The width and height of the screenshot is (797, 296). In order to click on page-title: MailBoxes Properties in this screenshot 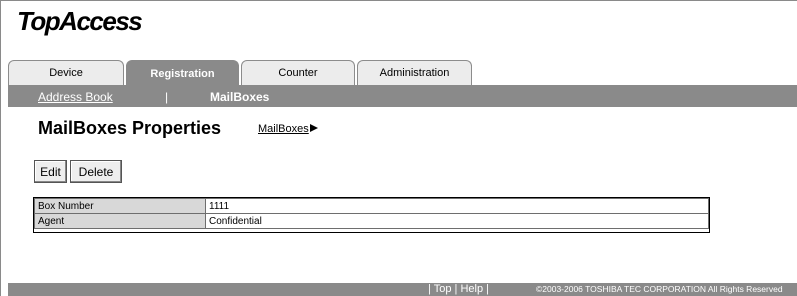, I will do `click(130, 128)`.